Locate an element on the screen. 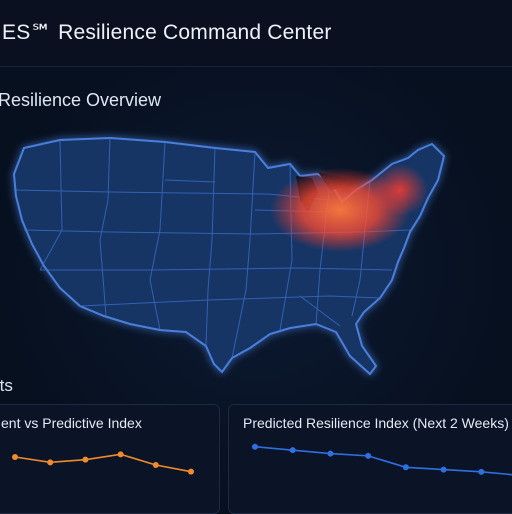 The height and width of the screenshot is (514, 512). hotspot-northeast is located at coordinates (400, 190).